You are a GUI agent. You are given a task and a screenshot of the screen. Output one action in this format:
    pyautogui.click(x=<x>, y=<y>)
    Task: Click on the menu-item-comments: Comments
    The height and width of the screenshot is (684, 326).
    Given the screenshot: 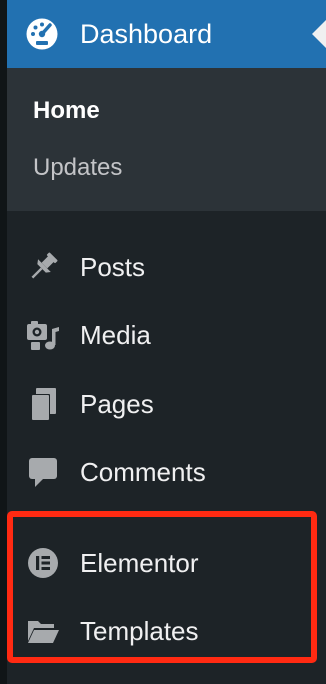 What is the action you would take?
    pyautogui.click(x=166, y=472)
    